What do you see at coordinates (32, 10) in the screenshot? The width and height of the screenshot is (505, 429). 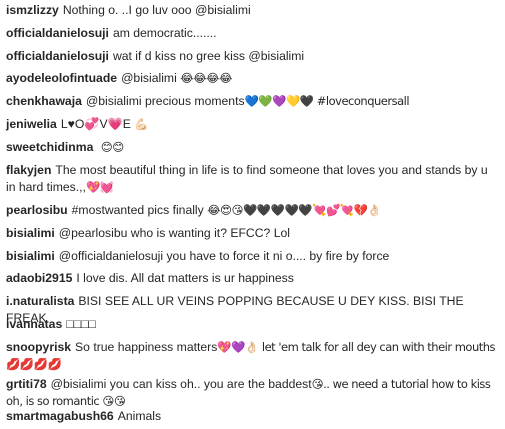 I see `comment-username: ismzlizzy` at bounding box center [32, 10].